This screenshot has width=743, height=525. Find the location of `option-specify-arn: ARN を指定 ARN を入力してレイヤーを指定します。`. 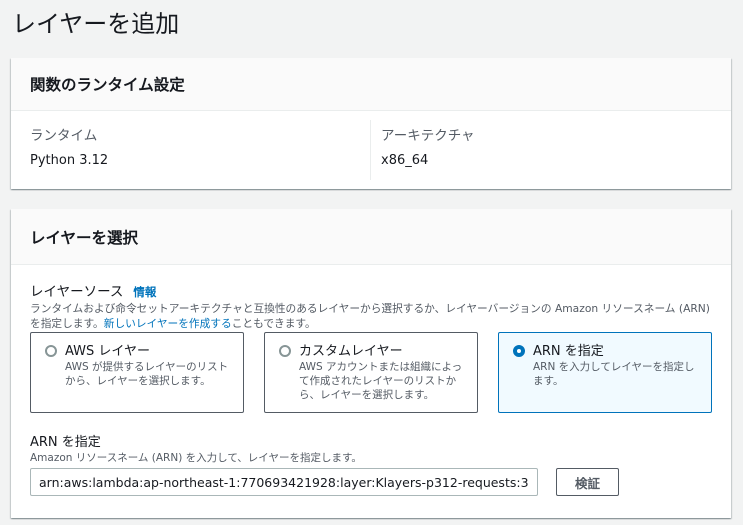

option-specify-arn: ARN を指定 ARN を入力してレイヤーを指定します。 is located at coordinates (605, 372).